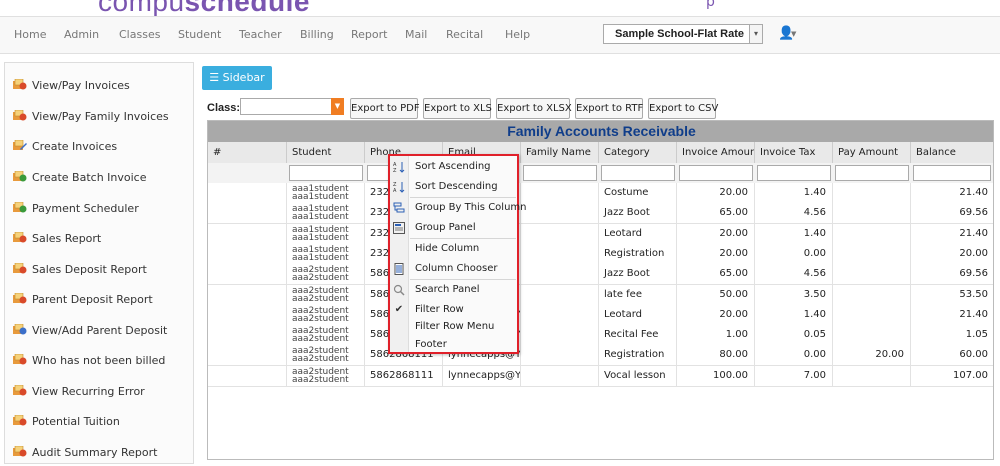 Image resolution: width=1000 pixels, height=466 pixels. What do you see at coordinates (471, 207) in the screenshot?
I see `menu-item-label: Group By This Column` at bounding box center [471, 207].